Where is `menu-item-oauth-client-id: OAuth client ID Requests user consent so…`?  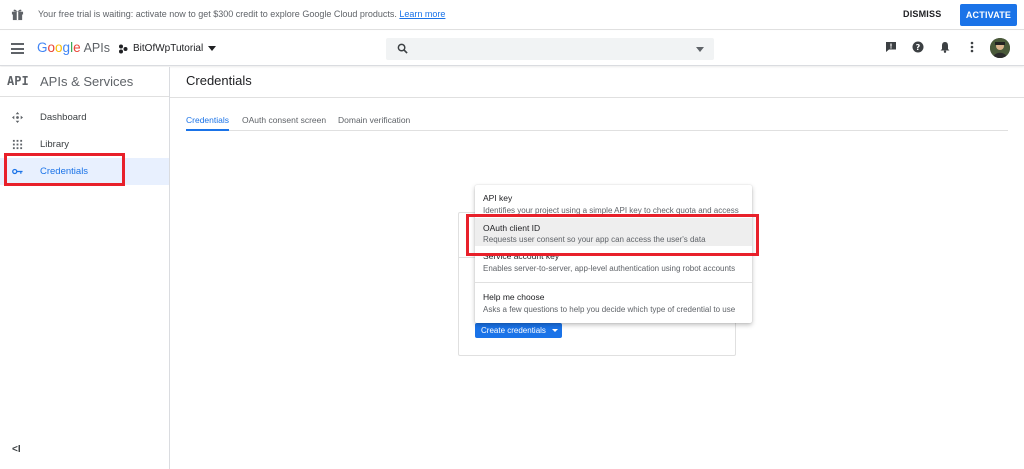
menu-item-oauth-client-id: OAuth client ID Requests user consent so… is located at coordinates (613, 232).